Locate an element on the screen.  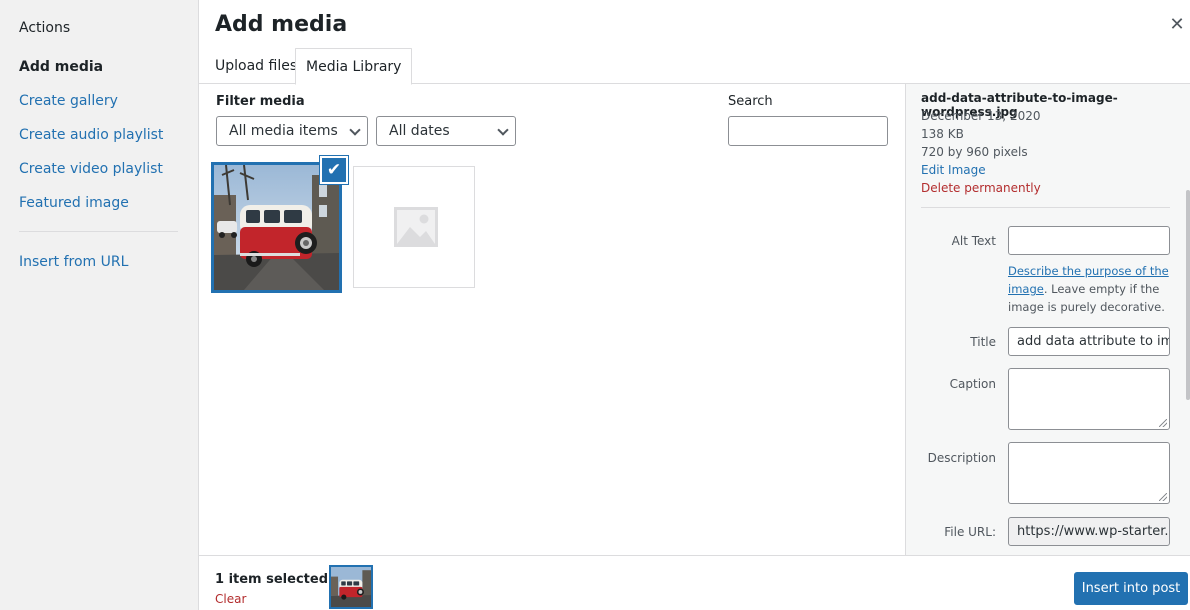
clear-selection-link: Clear is located at coordinates (230, 599).